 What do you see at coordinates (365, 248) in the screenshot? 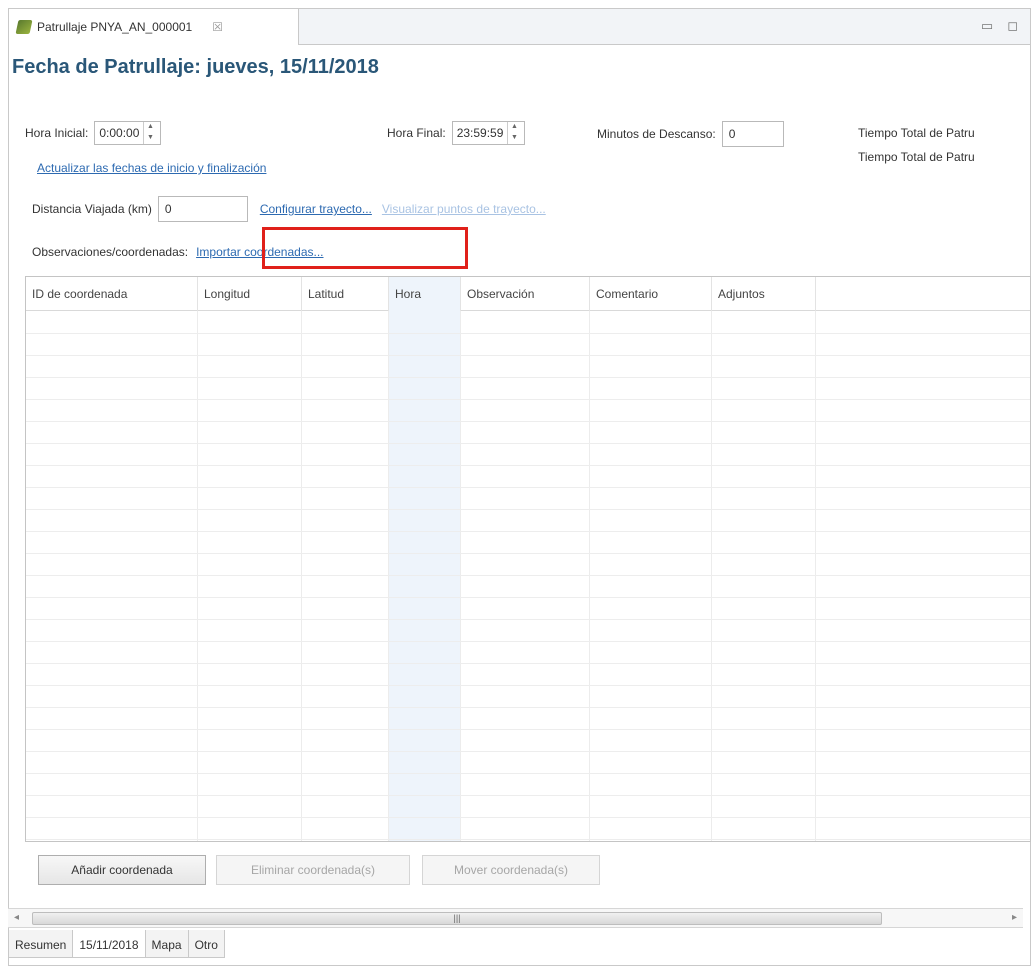
I see `highlight-box` at bounding box center [365, 248].